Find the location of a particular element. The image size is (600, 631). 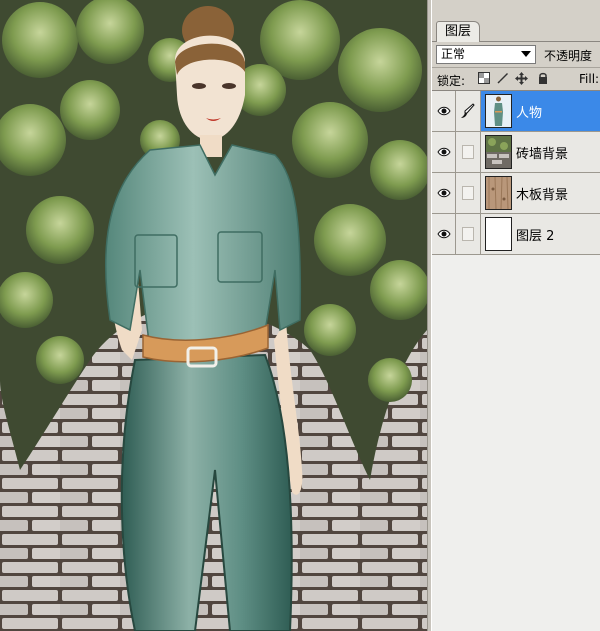

lock-row: 锁定: Fill: is located at coordinates (516, 79).